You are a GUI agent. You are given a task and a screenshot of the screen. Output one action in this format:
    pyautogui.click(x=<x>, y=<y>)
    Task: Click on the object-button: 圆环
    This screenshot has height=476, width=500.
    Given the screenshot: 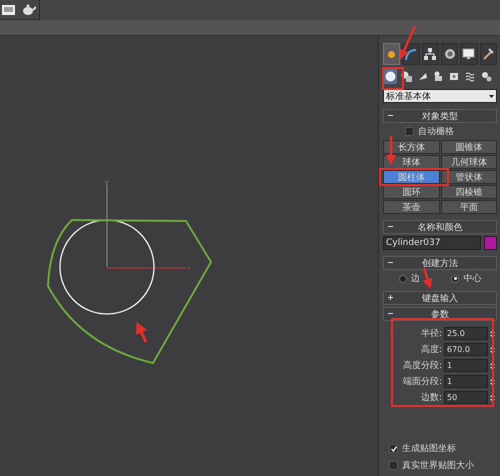 What is the action you would take?
    pyautogui.click(x=411, y=192)
    